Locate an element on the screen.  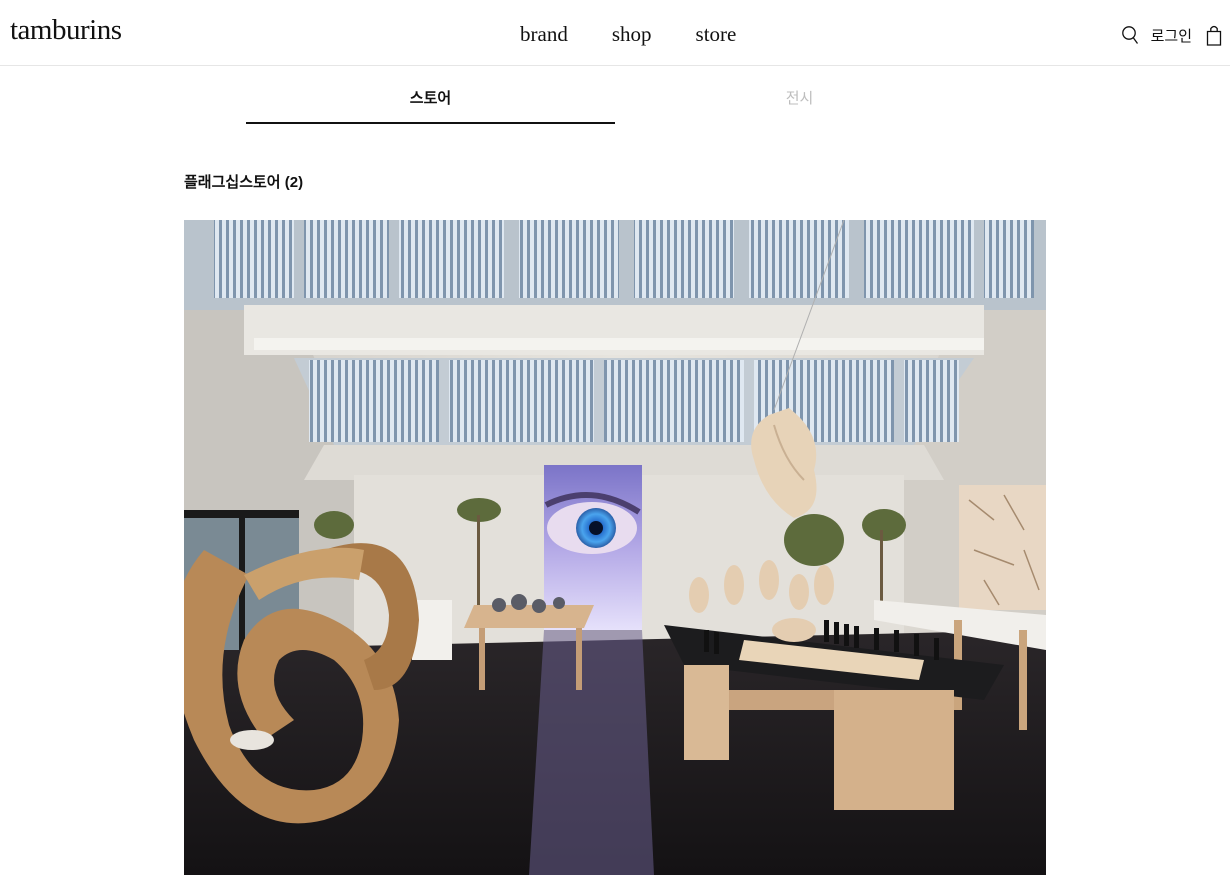
section-title: 플래그십스토어 (2) is located at coordinates (244, 182).